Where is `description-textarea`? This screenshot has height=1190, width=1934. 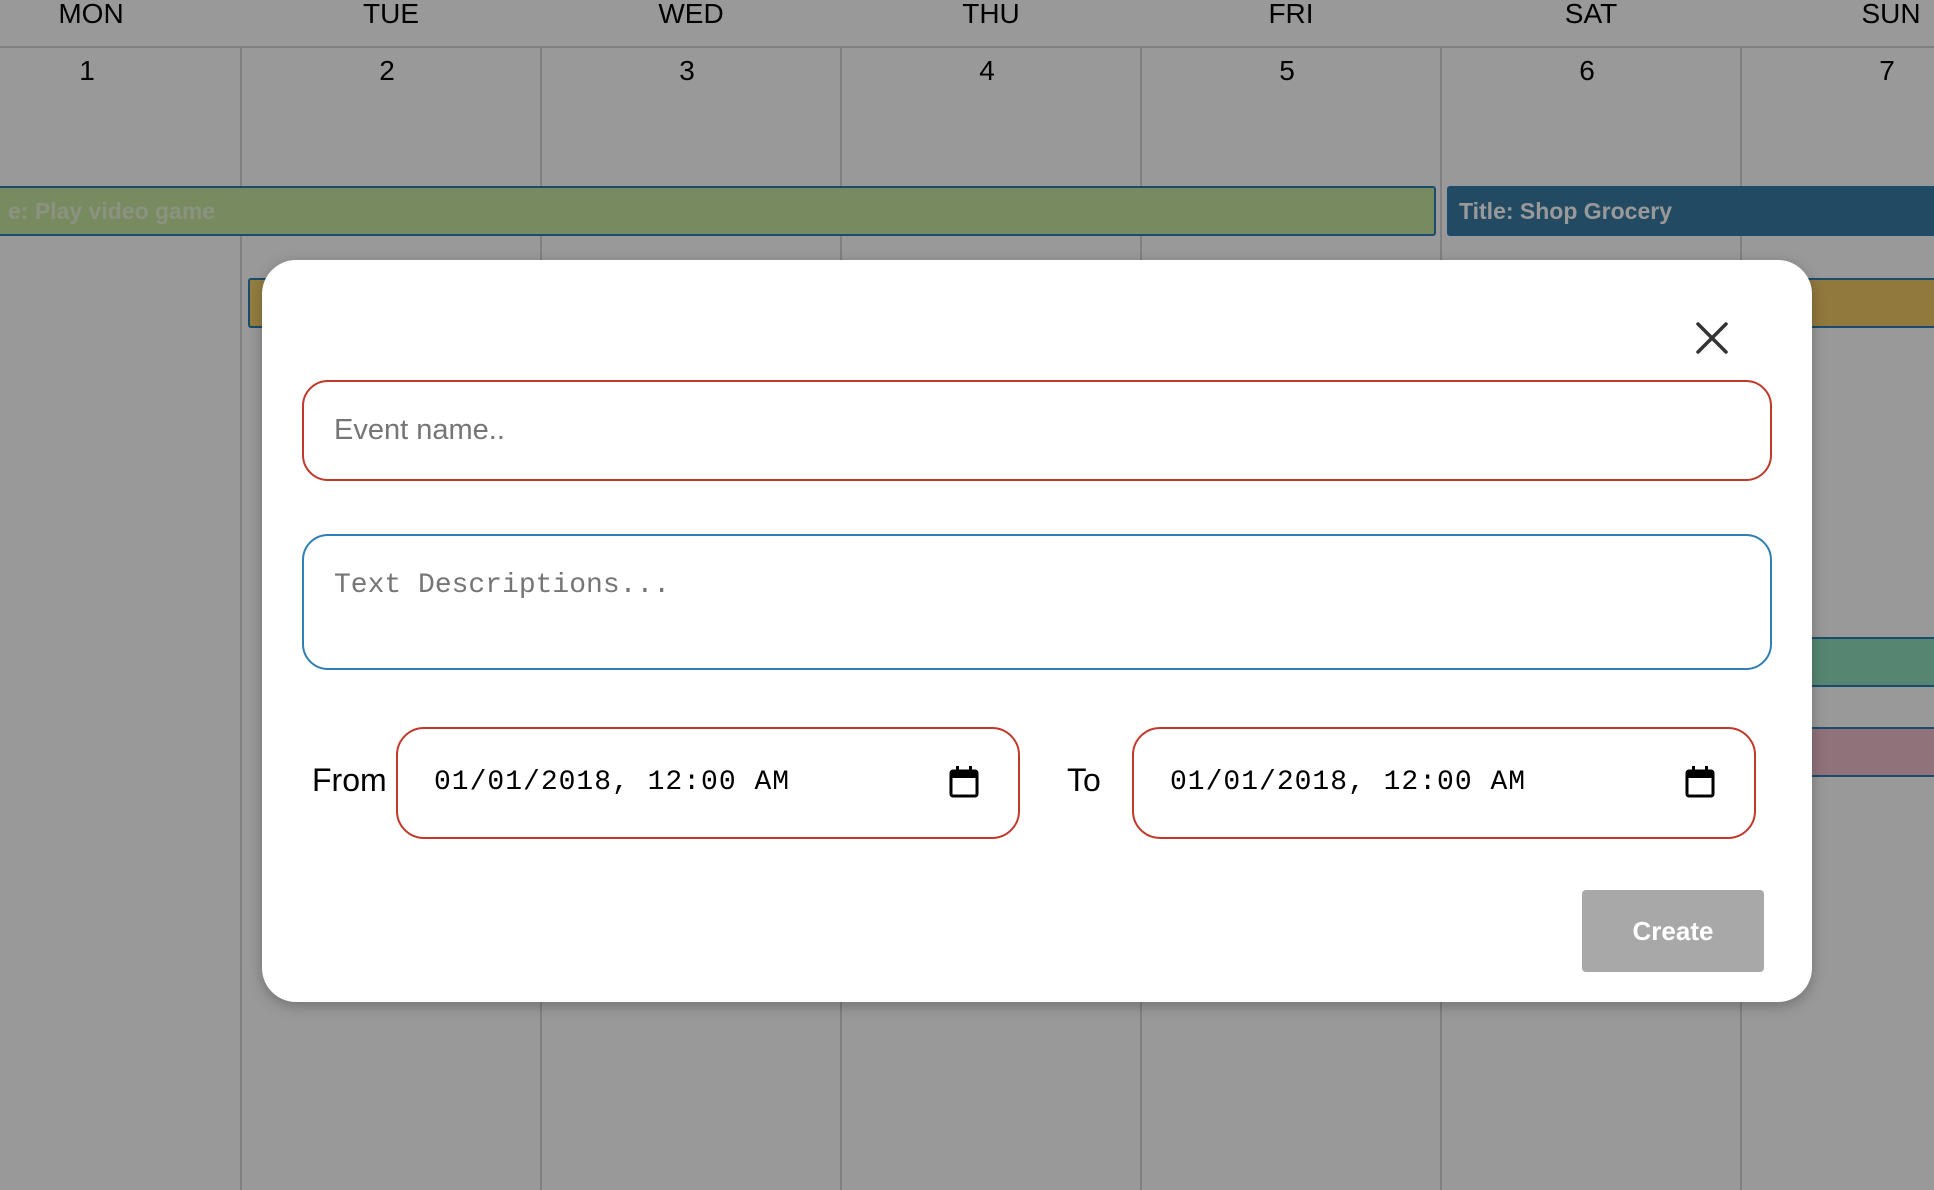
description-textarea is located at coordinates (1037, 602).